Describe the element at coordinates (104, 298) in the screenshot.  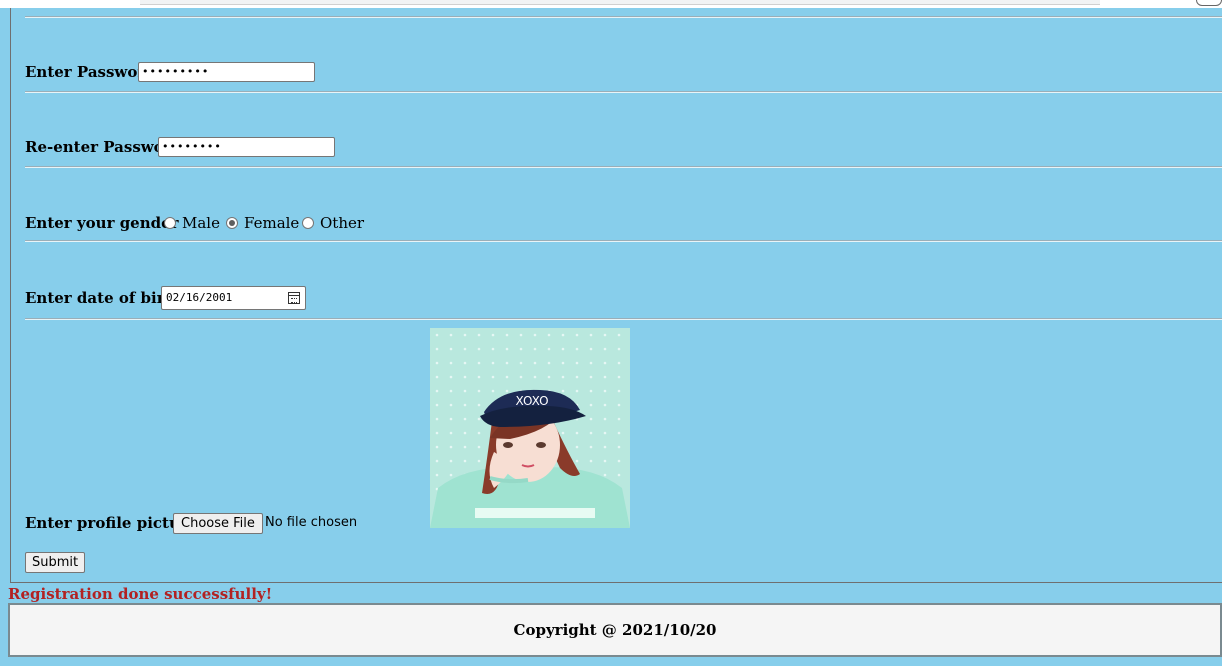
I see `dob-label: Enter date of birth` at that location.